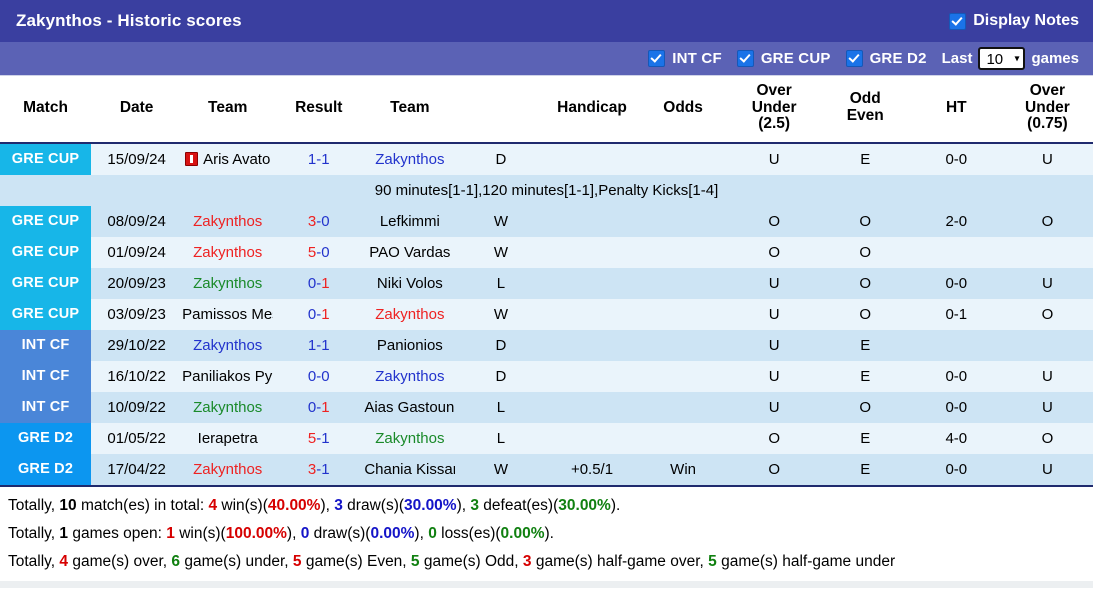 The width and height of the screenshot is (1093, 595). Describe the element at coordinates (410, 469) in the screenshot. I see `row-away-team: Chania Kissamikos*` at that location.